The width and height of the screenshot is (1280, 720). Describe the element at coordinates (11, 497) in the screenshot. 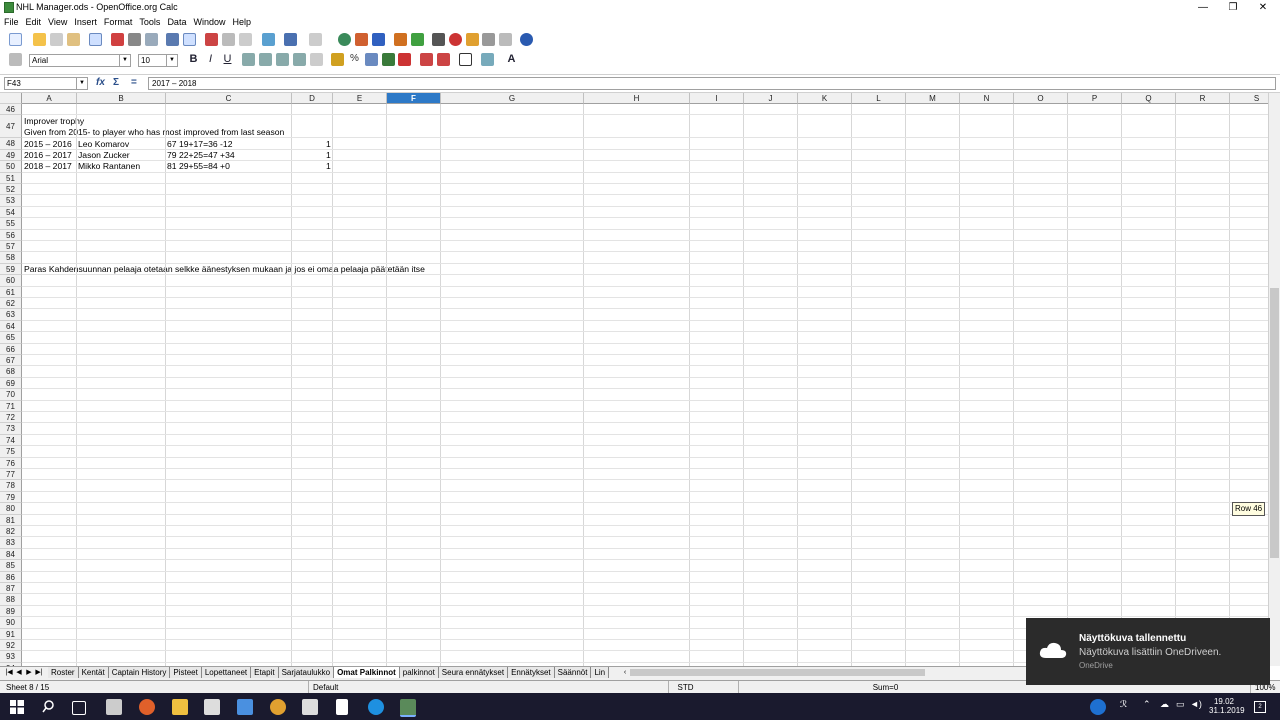

I see `row-header: 79` at that location.